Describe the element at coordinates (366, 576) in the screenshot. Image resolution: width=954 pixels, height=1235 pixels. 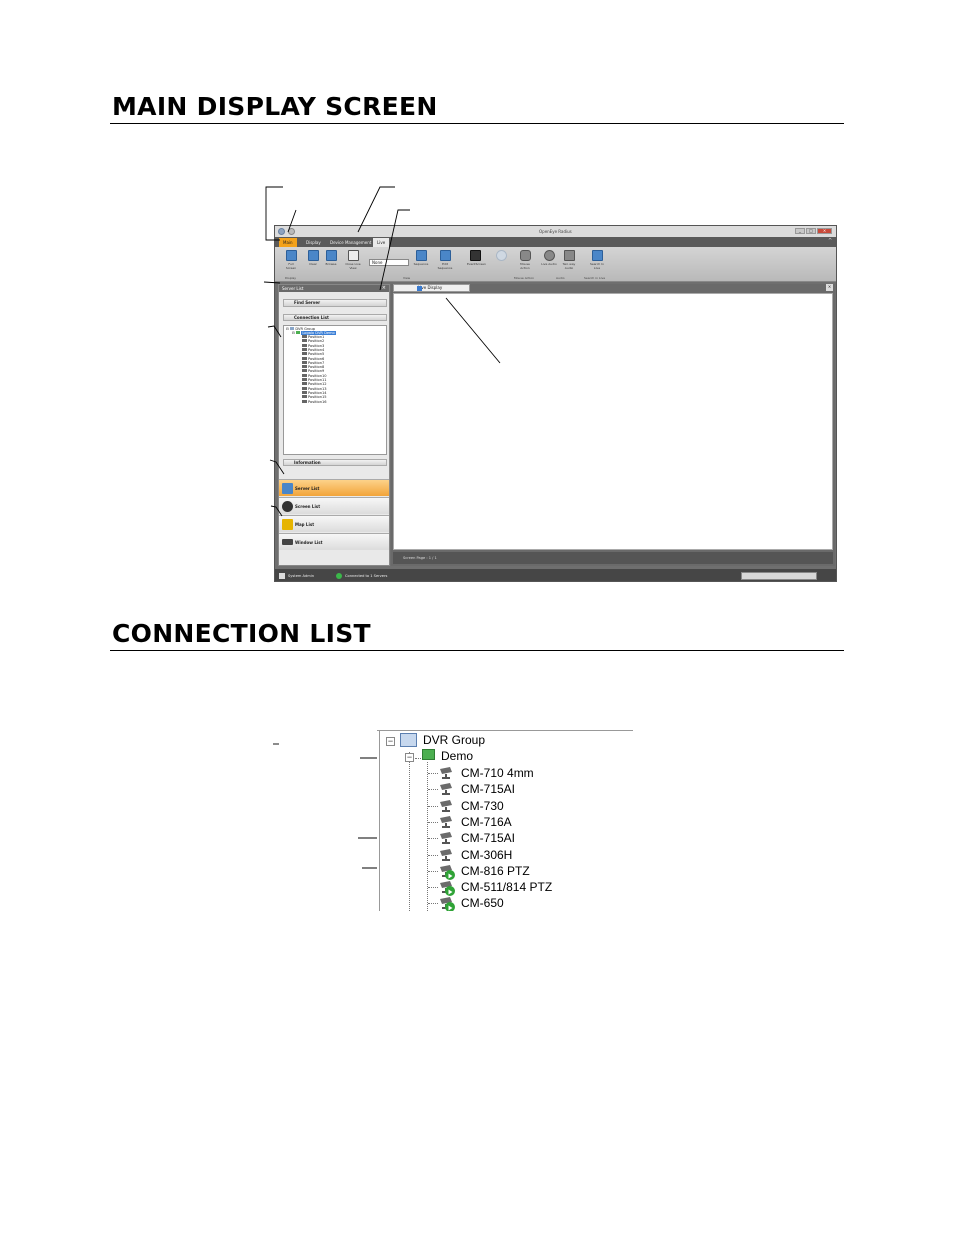
I see `status-connection: Connected to 1 Servers` at that location.